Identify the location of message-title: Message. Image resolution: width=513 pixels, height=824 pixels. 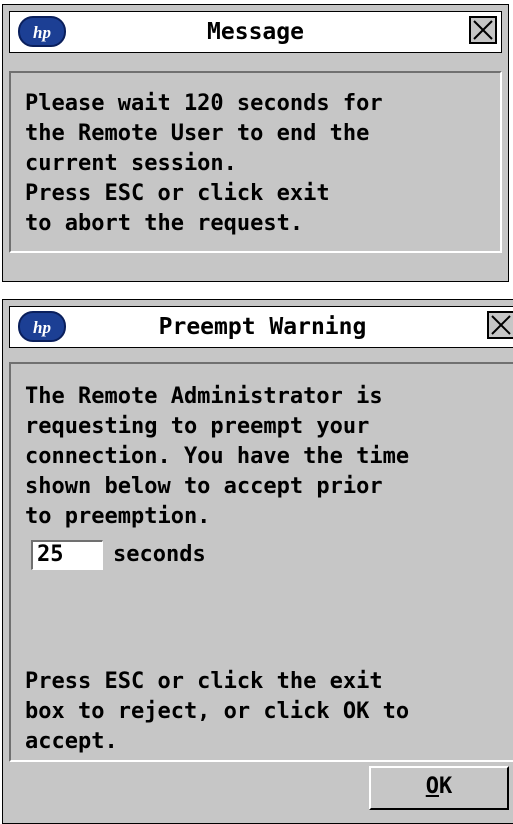
(255, 32).